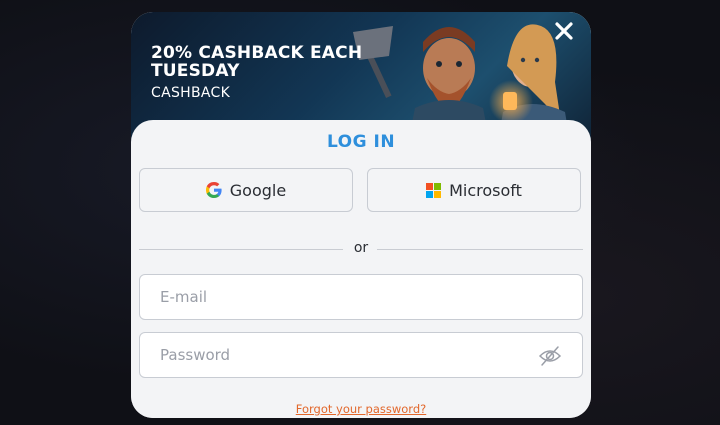 The image size is (720, 425). I want to click on email-field, so click(361, 297).